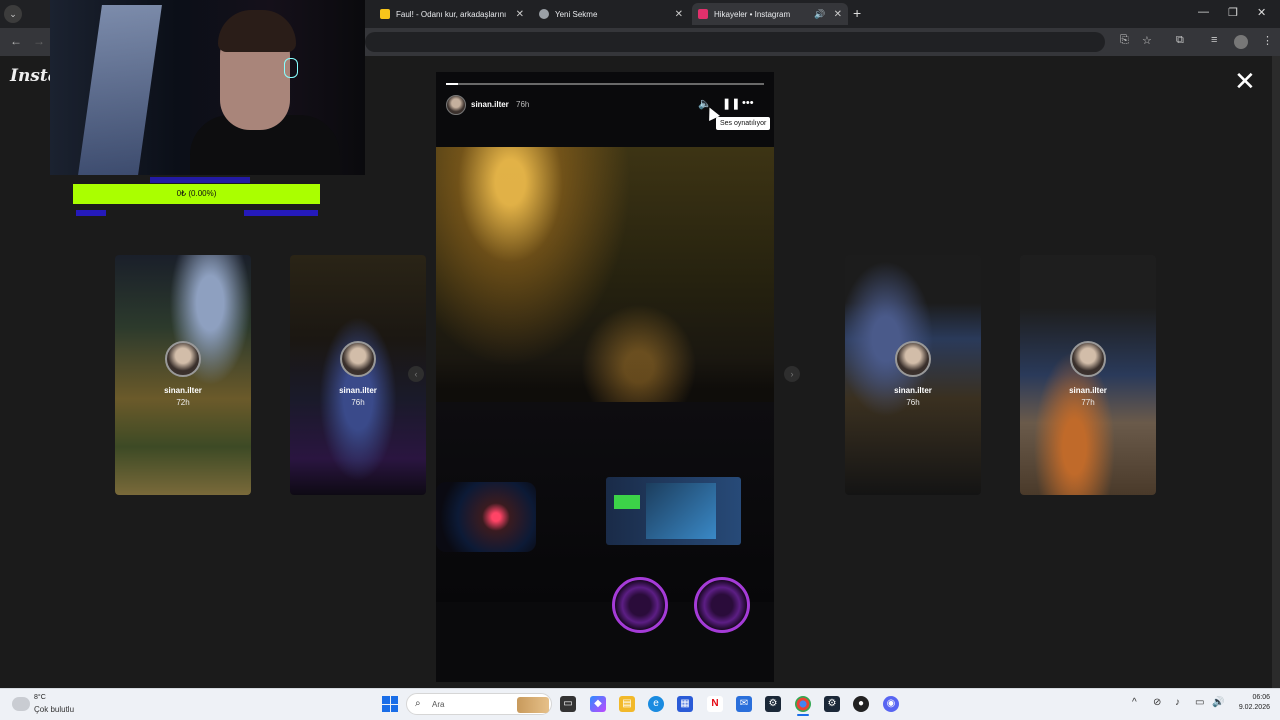 The image size is (1280, 720). Describe the element at coordinates (533, 705) in the screenshot. I see `search-highlight-image` at that location.